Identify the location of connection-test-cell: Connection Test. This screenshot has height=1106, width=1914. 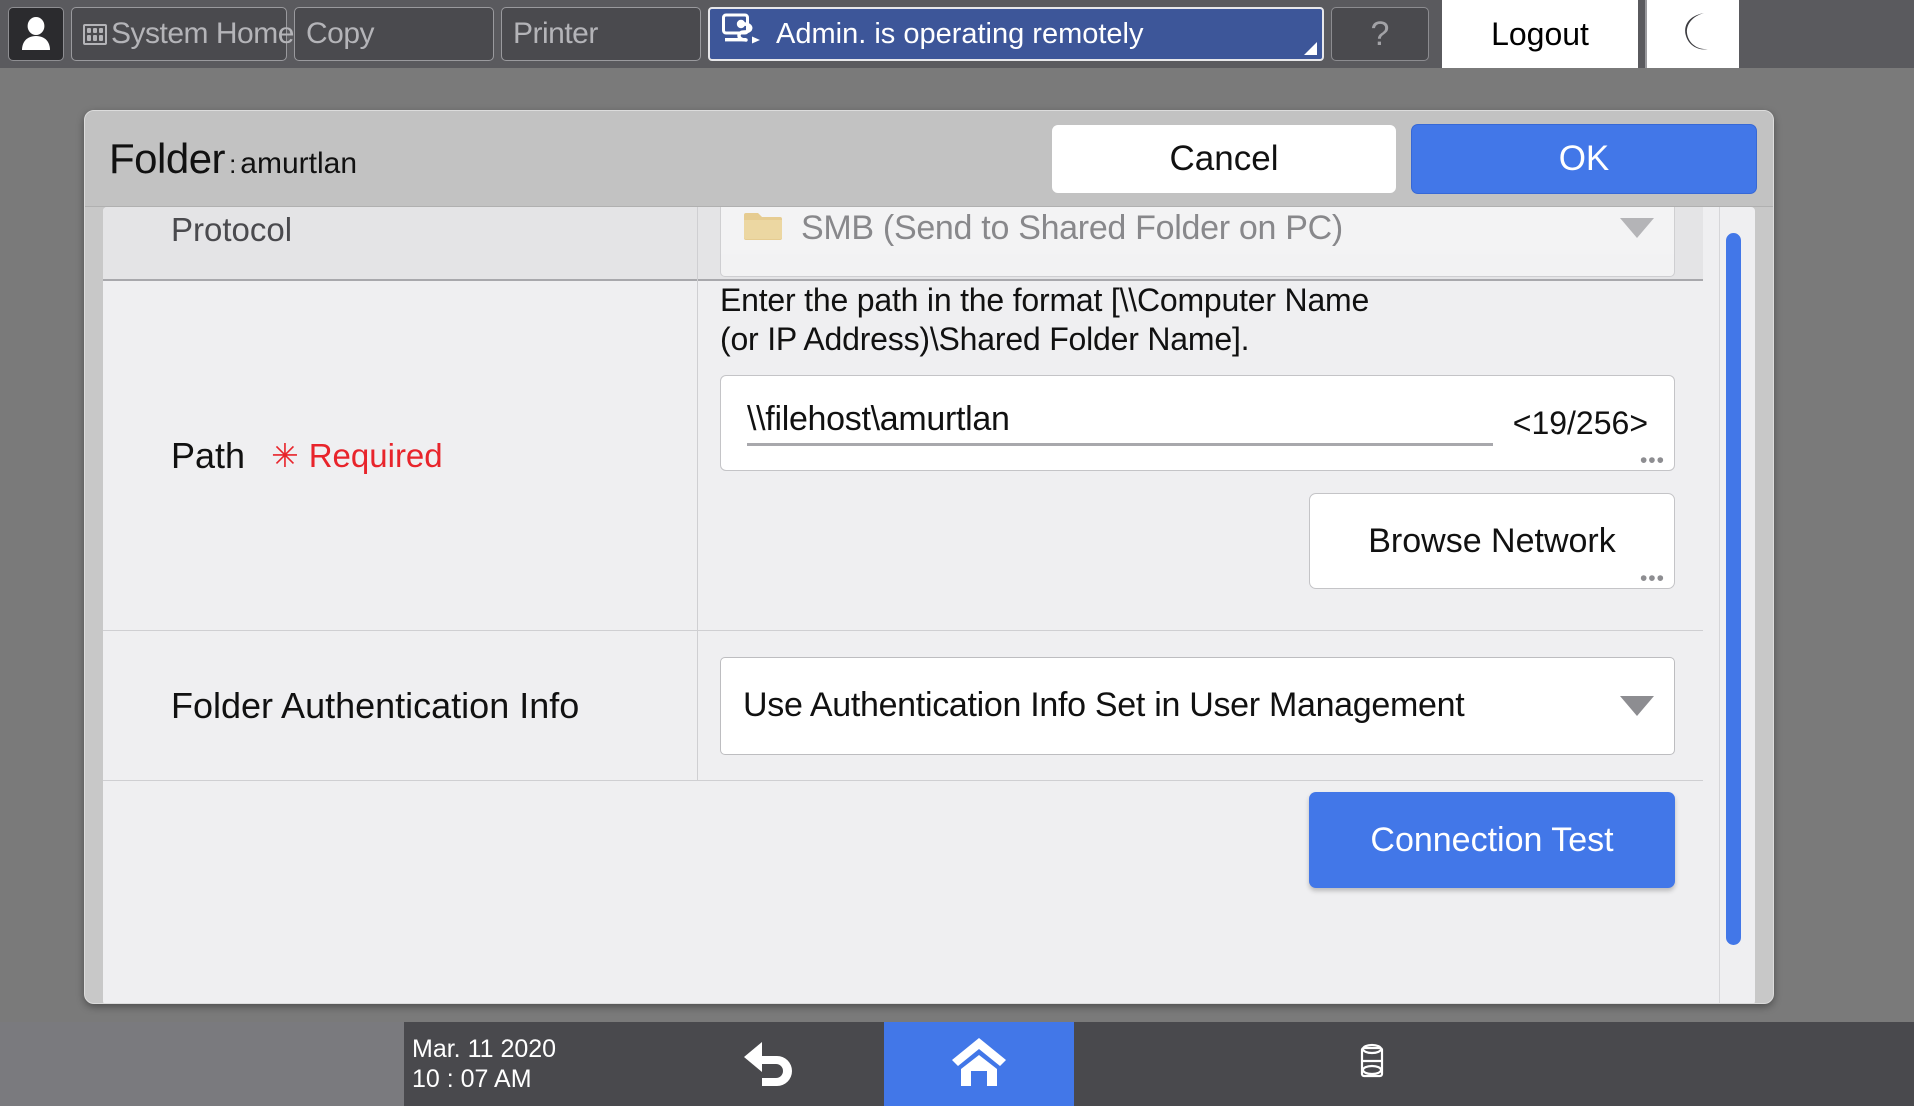
(1200, 840).